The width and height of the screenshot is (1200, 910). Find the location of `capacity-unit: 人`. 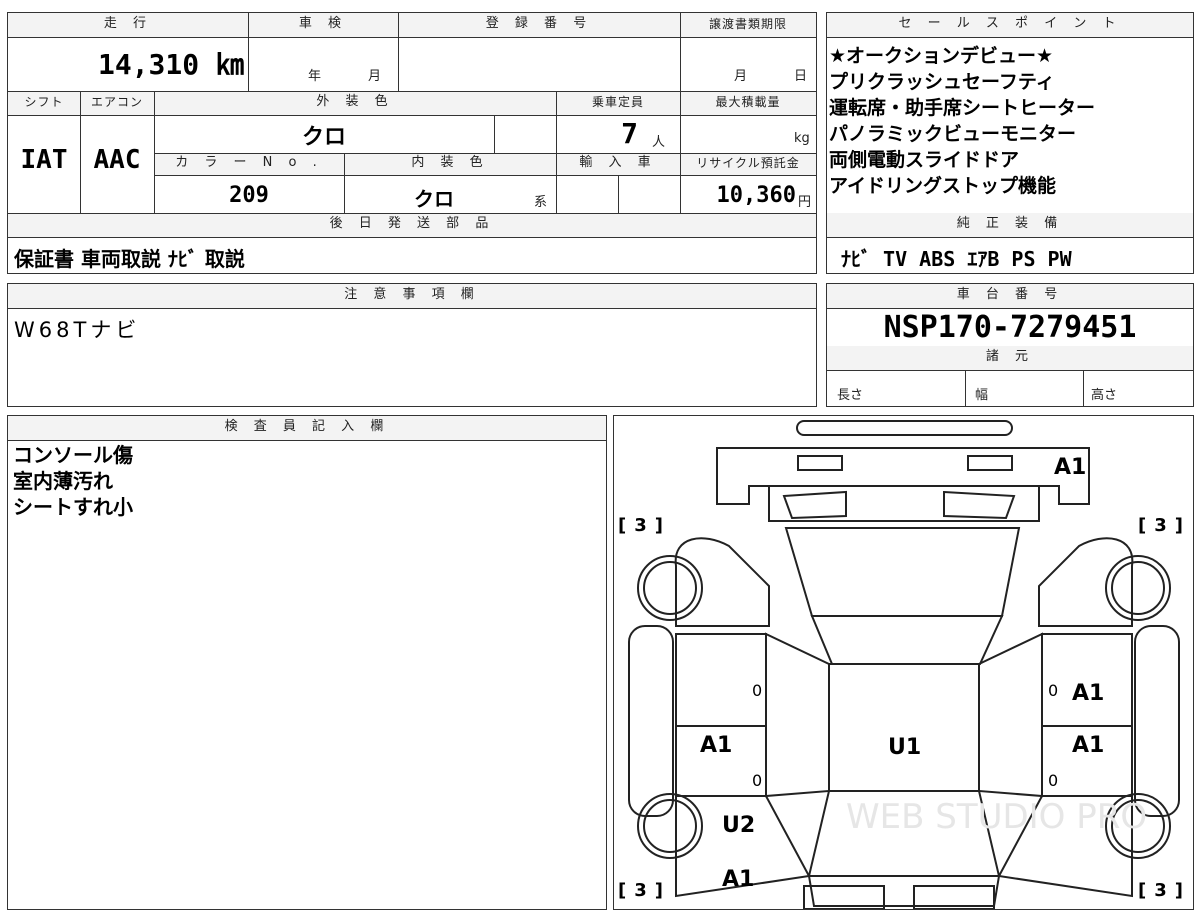

capacity-unit: 人 is located at coordinates (659, 142).